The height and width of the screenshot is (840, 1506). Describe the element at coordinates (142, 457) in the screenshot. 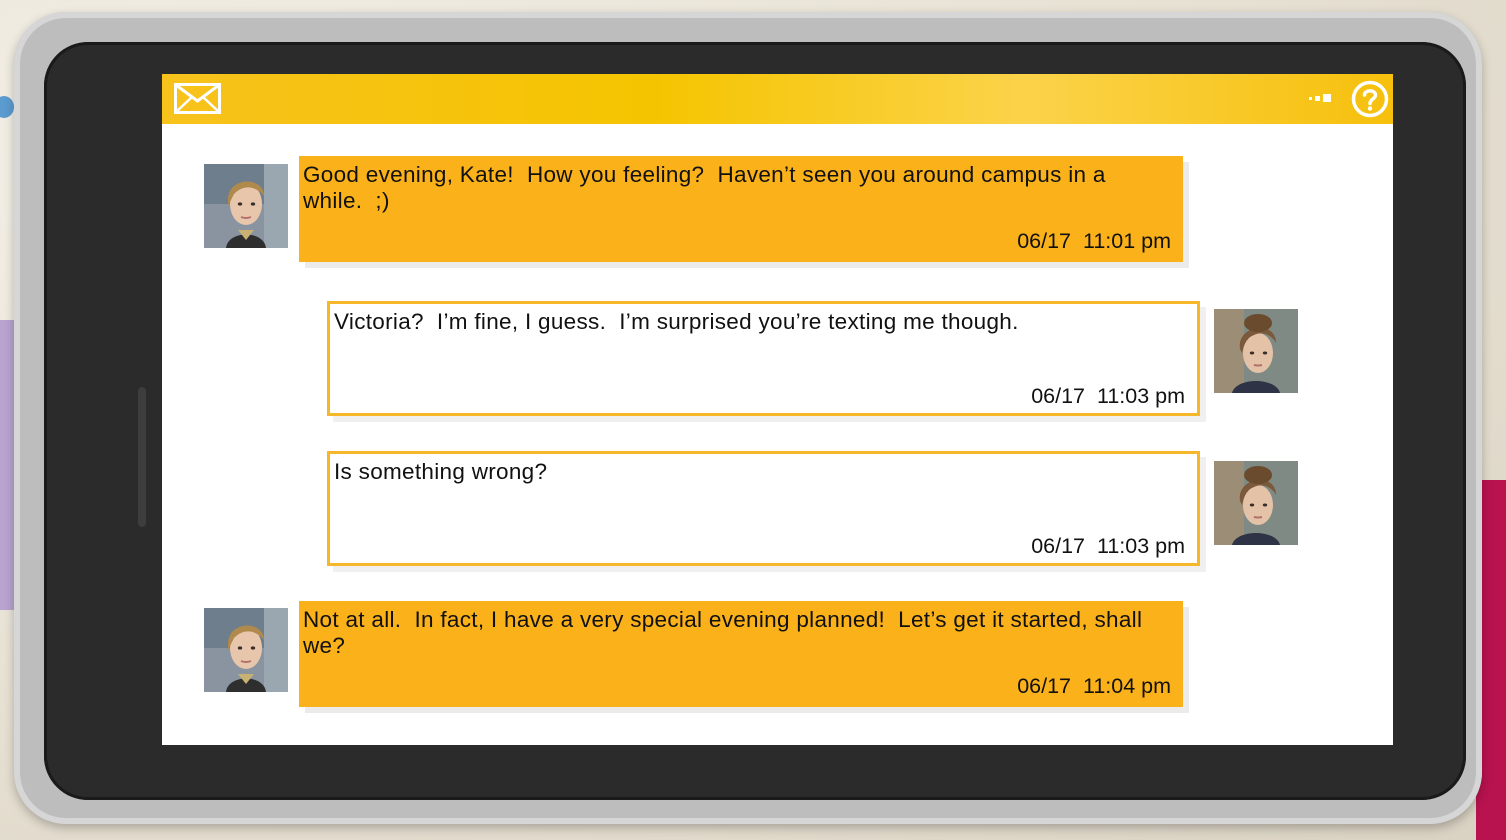

I see `phone-side-button` at that location.